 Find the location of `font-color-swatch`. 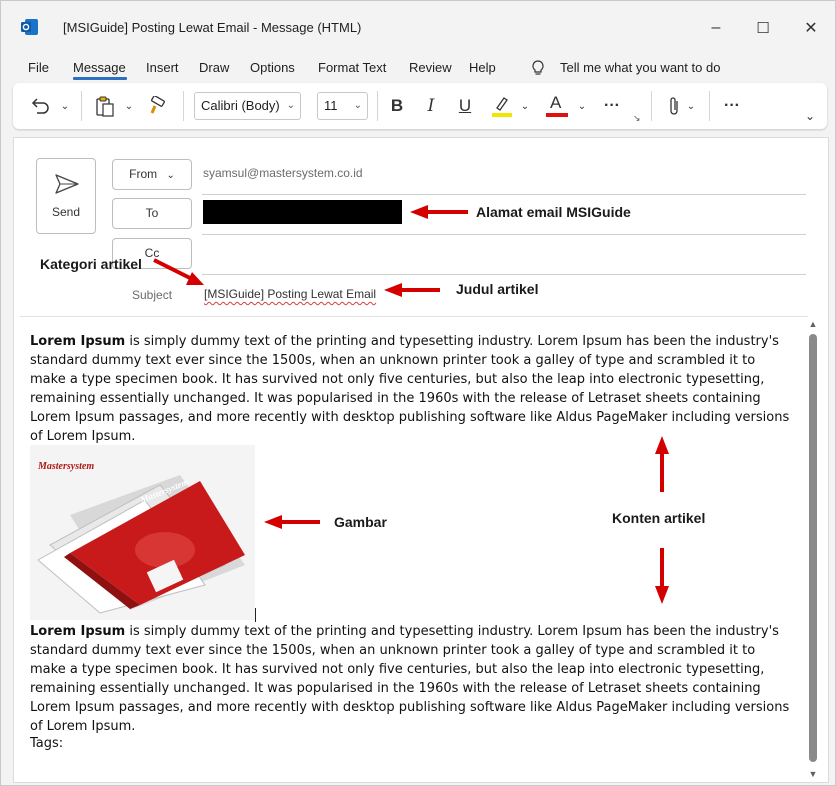

font-color-swatch is located at coordinates (557, 115).